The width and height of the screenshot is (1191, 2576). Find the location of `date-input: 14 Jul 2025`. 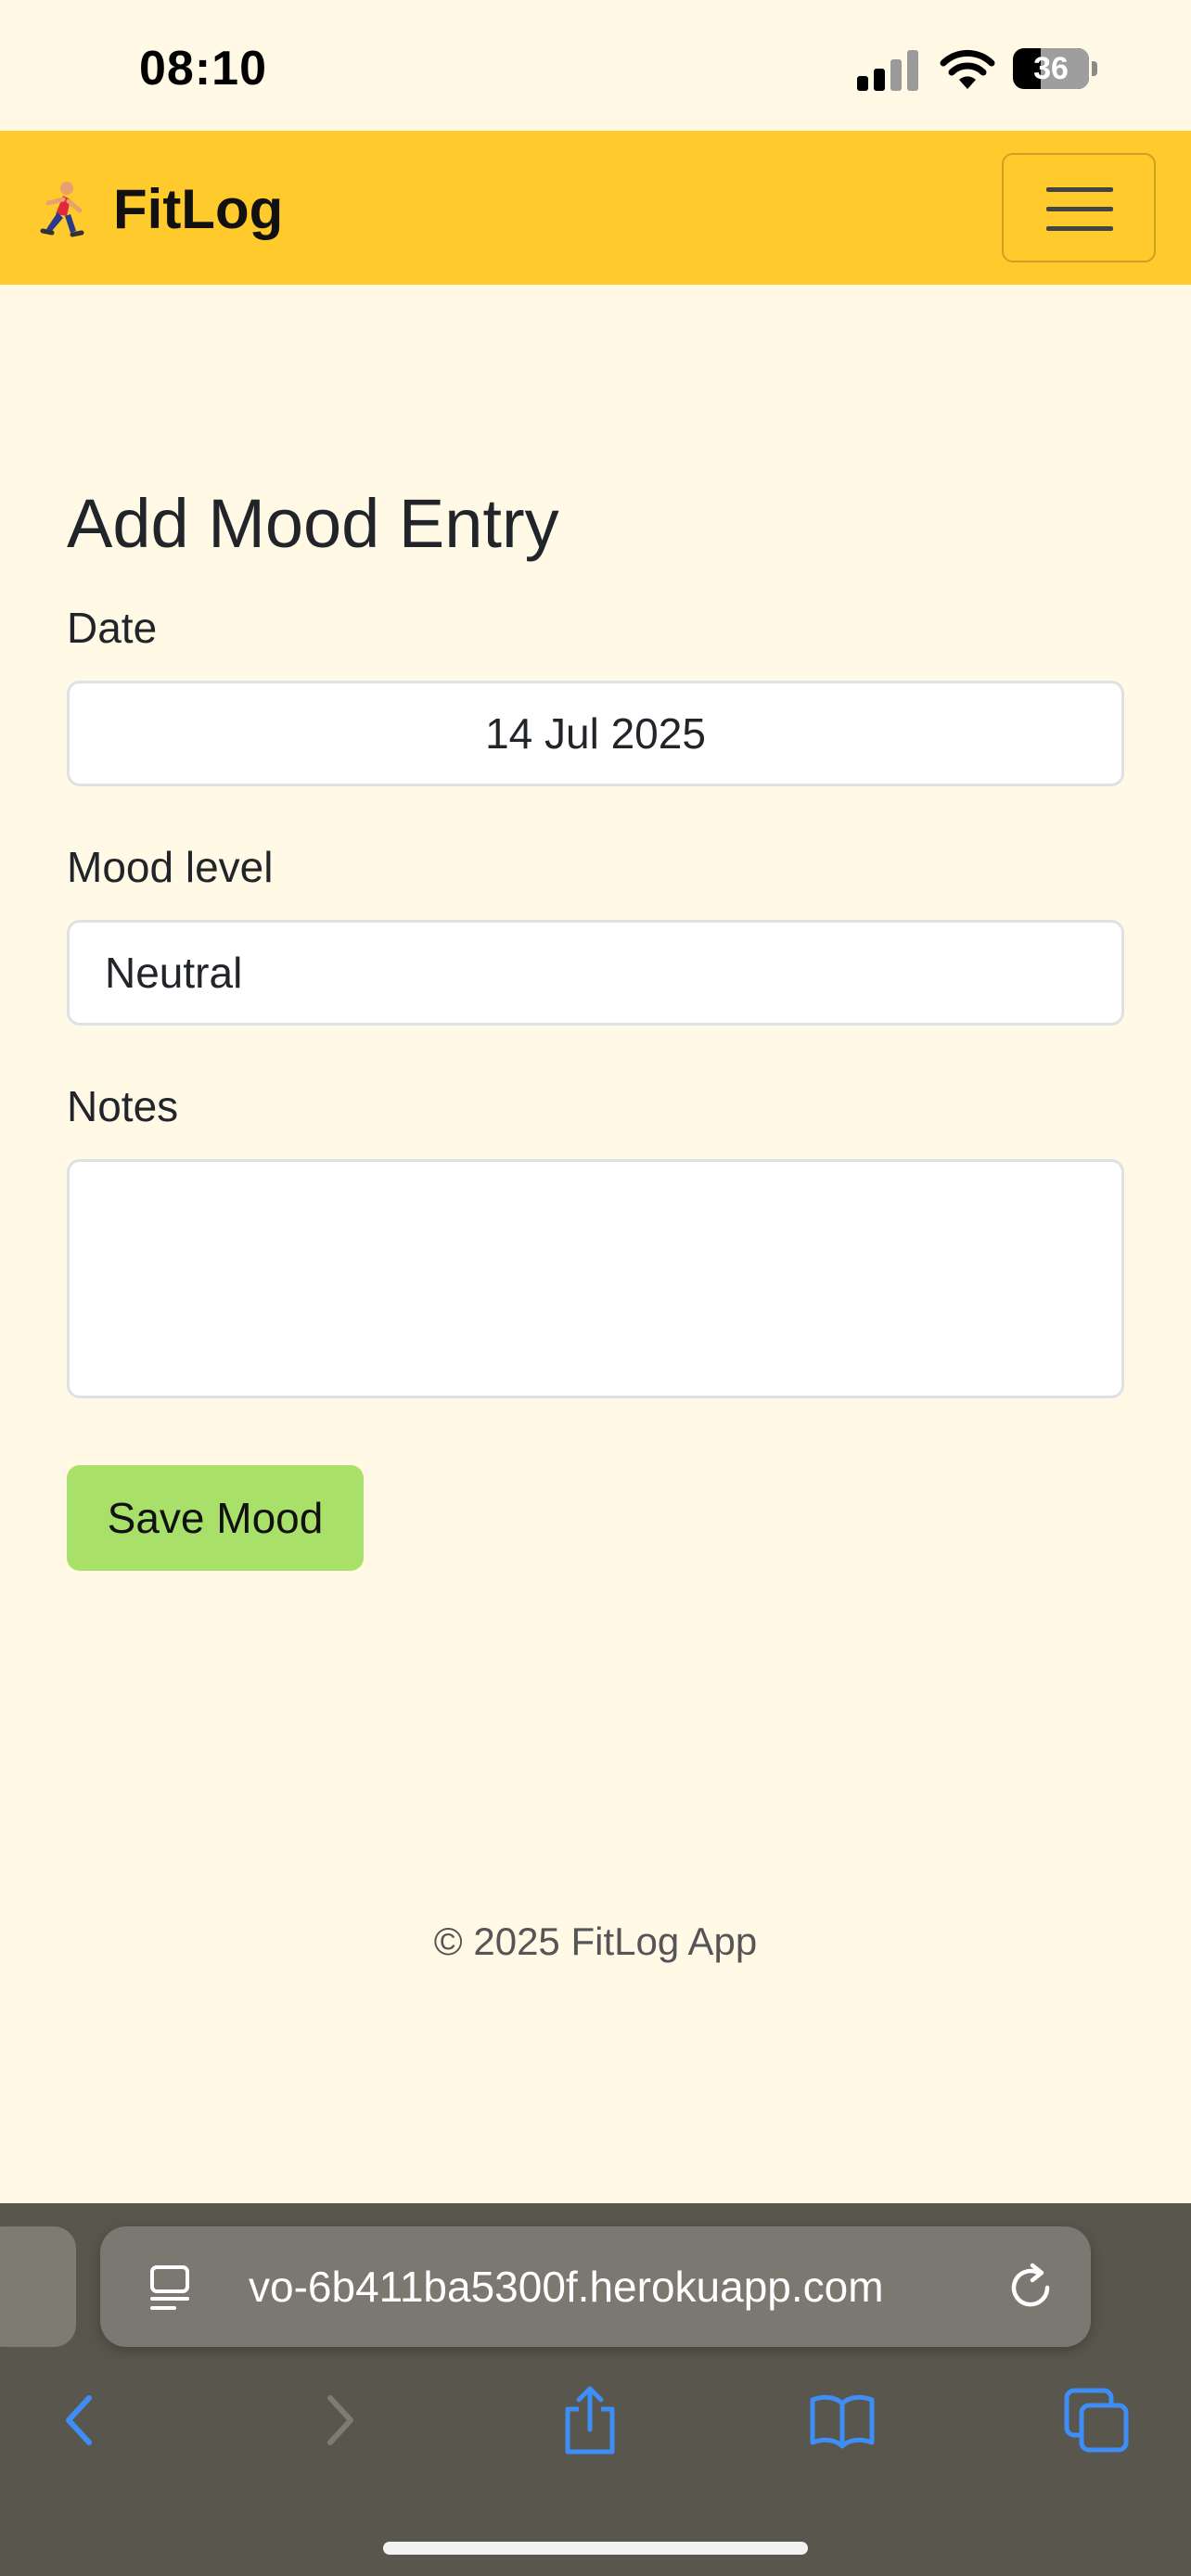

date-input: 14 Jul 2025 is located at coordinates (595, 733).